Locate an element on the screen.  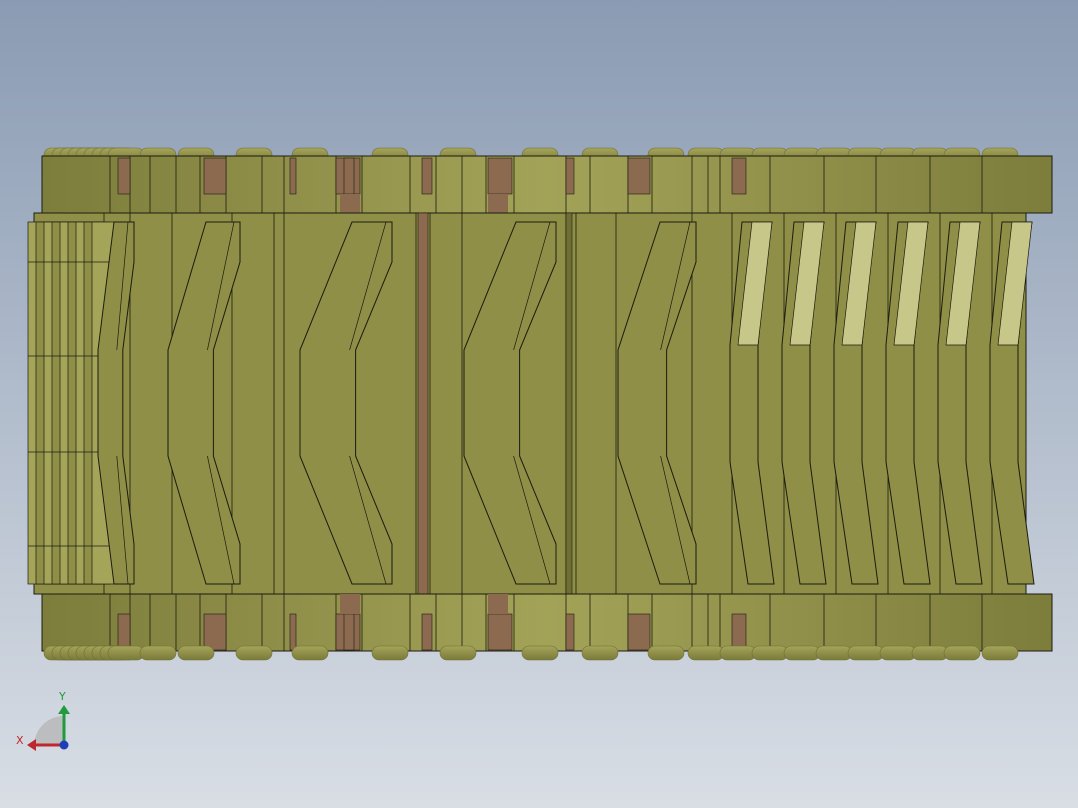
y-axis-label: Y is located at coordinates (62, 696).